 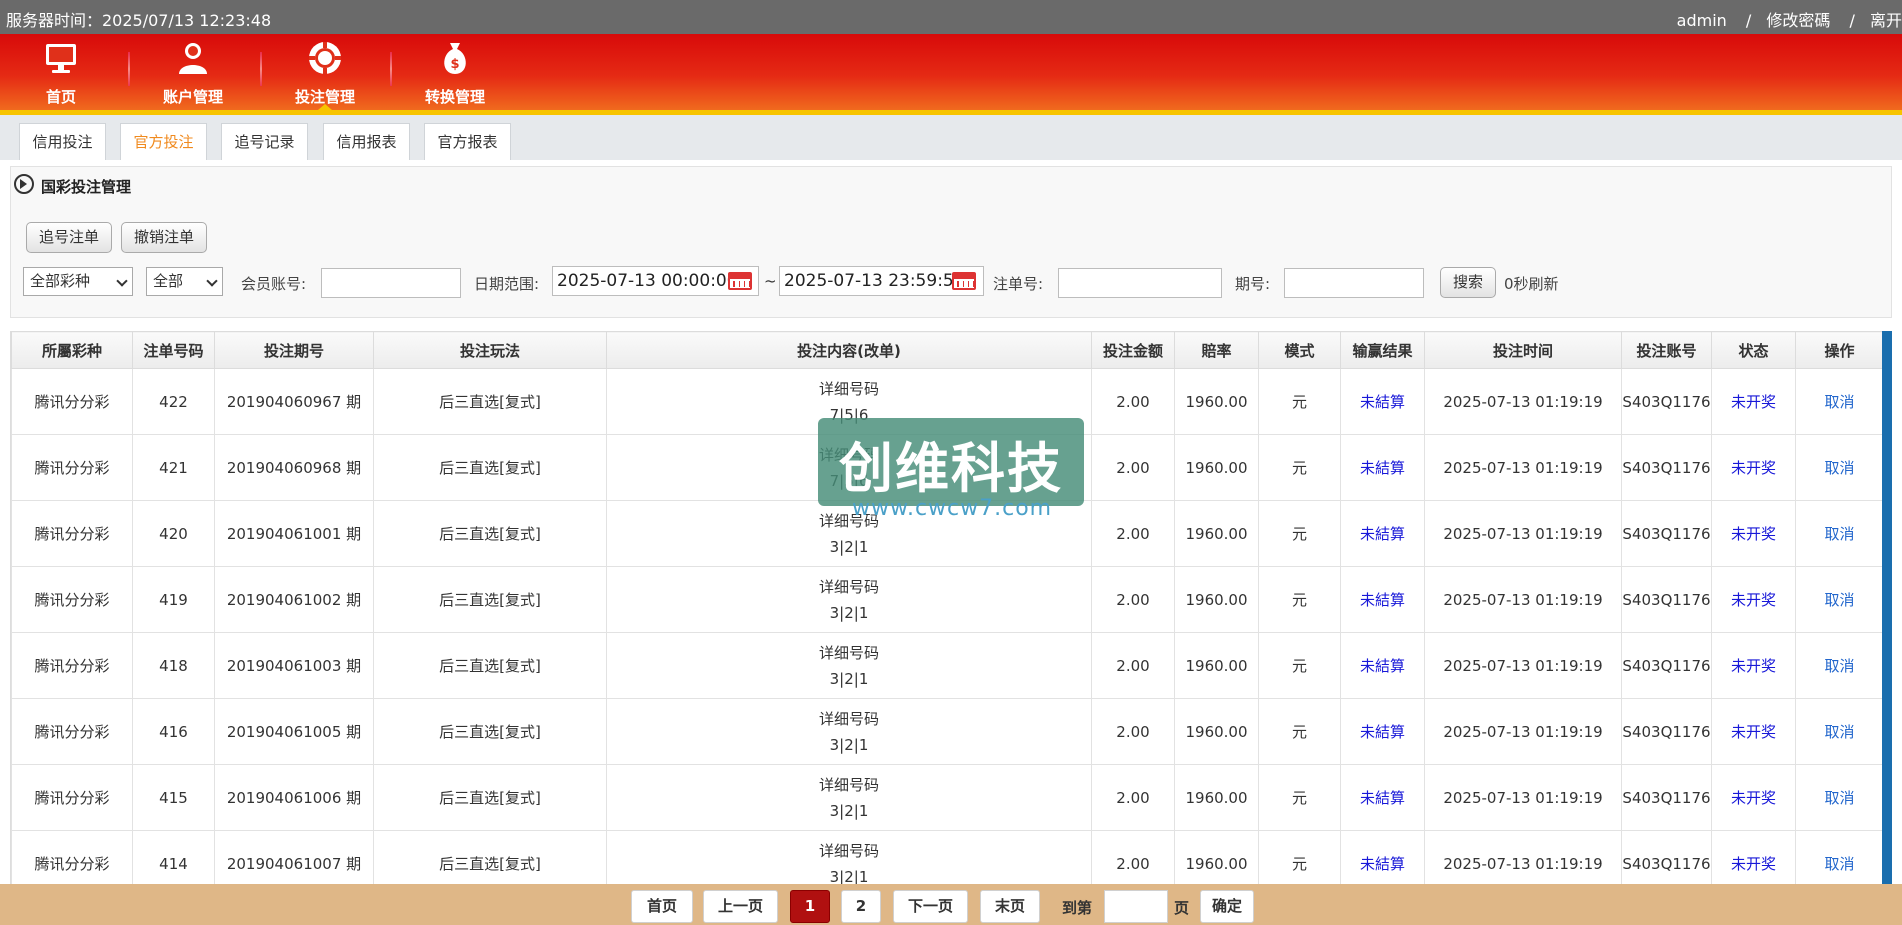 I want to click on period-cell: 201904061005 期, so click(x=294, y=731).